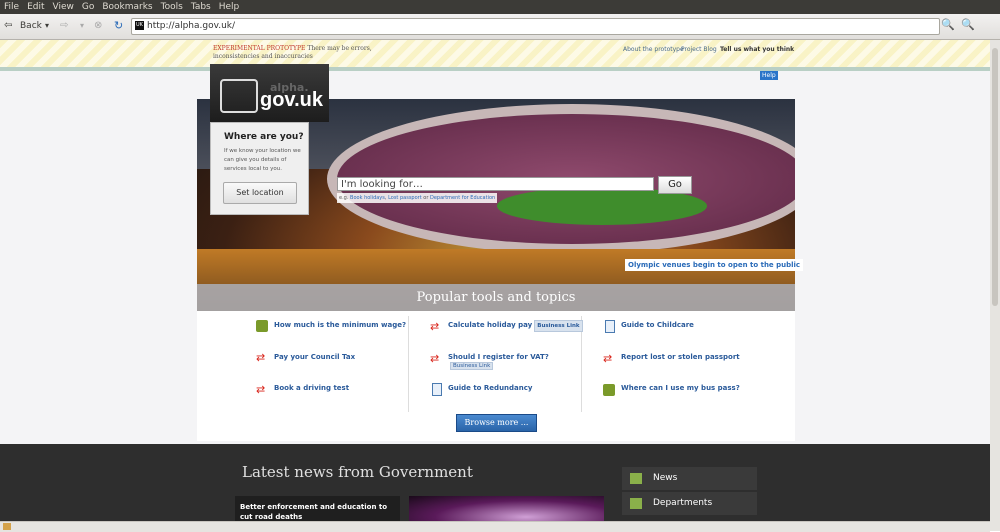 This screenshot has height=532, width=1000. I want to click on example-book-holidays-link: Book holidays, so click(367, 198).